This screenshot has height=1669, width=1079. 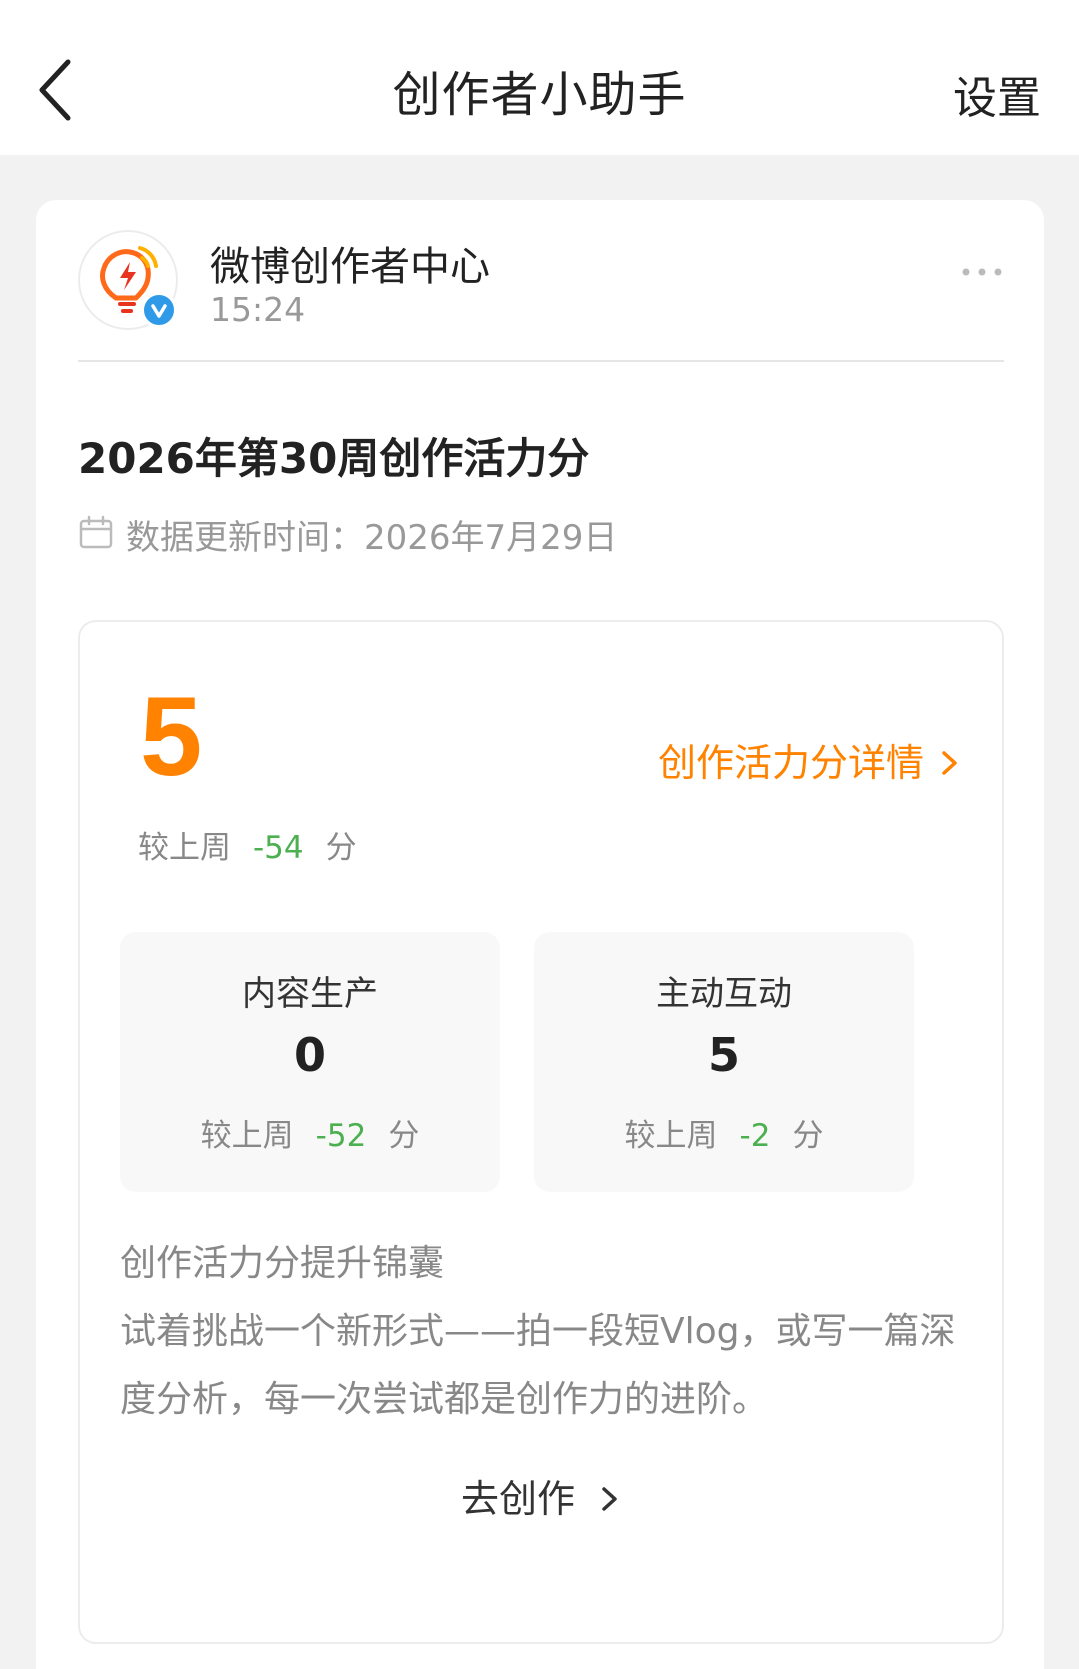 I want to click on calendar-icon, so click(x=96, y=532).